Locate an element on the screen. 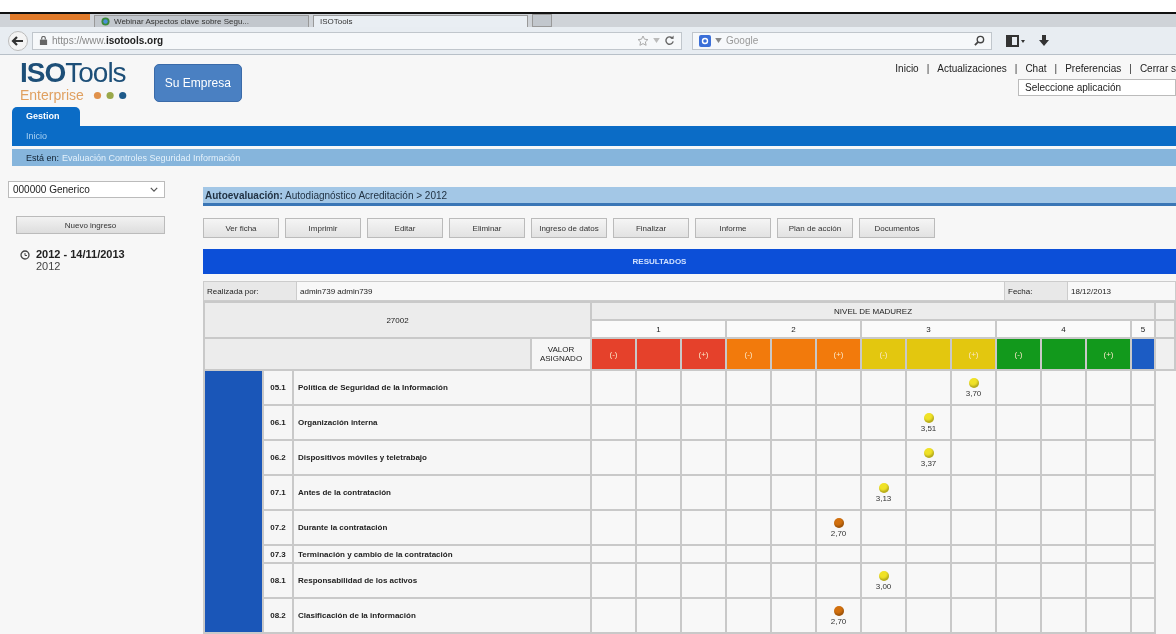 Image resolution: width=1176 pixels, height=634 pixels. table-cell: Durante la contratación is located at coordinates (442, 527).